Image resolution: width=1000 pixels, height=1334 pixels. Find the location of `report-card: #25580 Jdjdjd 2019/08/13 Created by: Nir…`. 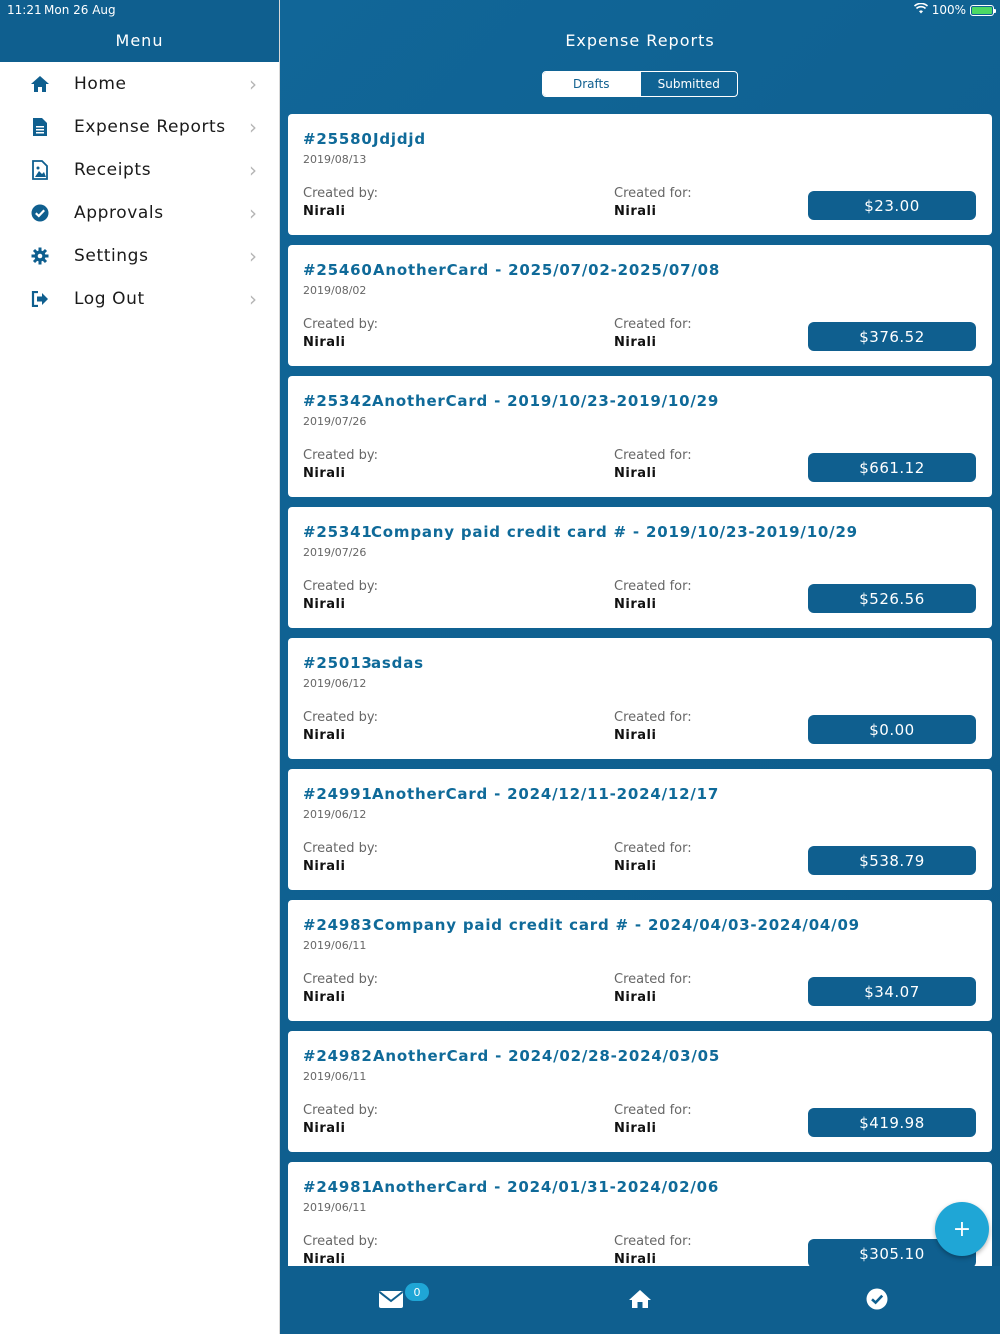

report-card: #25580 Jdjdjd 2019/08/13 Created by: Nir… is located at coordinates (640, 174).